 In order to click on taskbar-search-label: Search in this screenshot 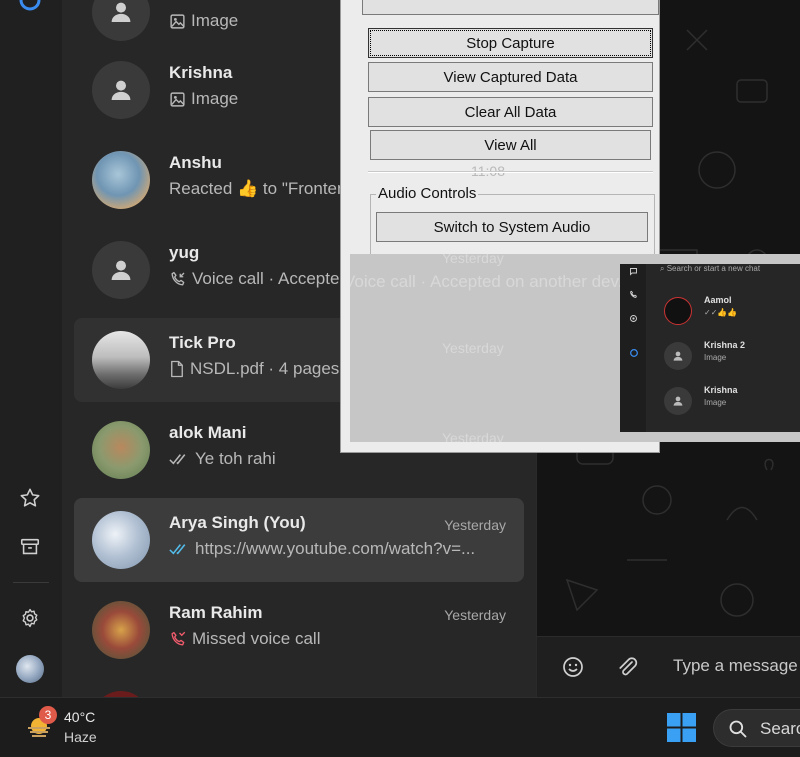, I will do `click(780, 728)`.